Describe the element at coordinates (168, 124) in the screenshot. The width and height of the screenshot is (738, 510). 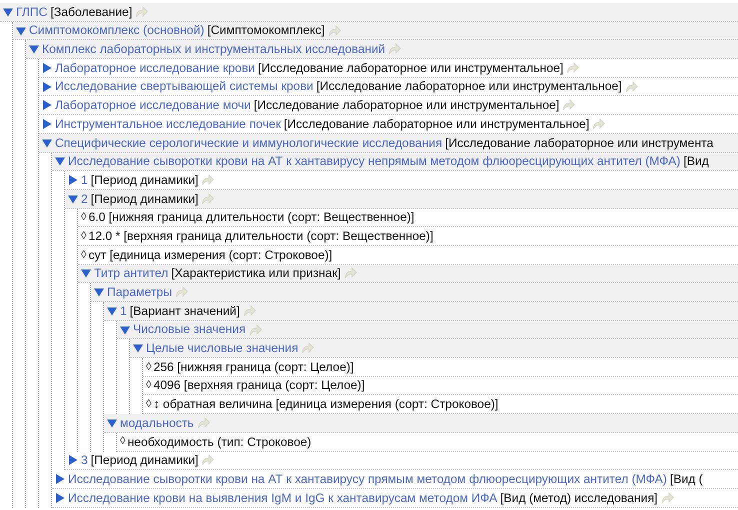
I see `node-link: Инструментальное исследование почек` at that location.